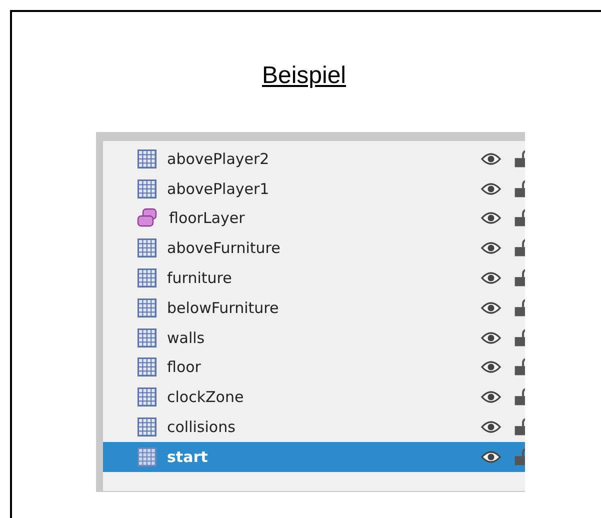  I want to click on layer-name: furniture, so click(200, 278).